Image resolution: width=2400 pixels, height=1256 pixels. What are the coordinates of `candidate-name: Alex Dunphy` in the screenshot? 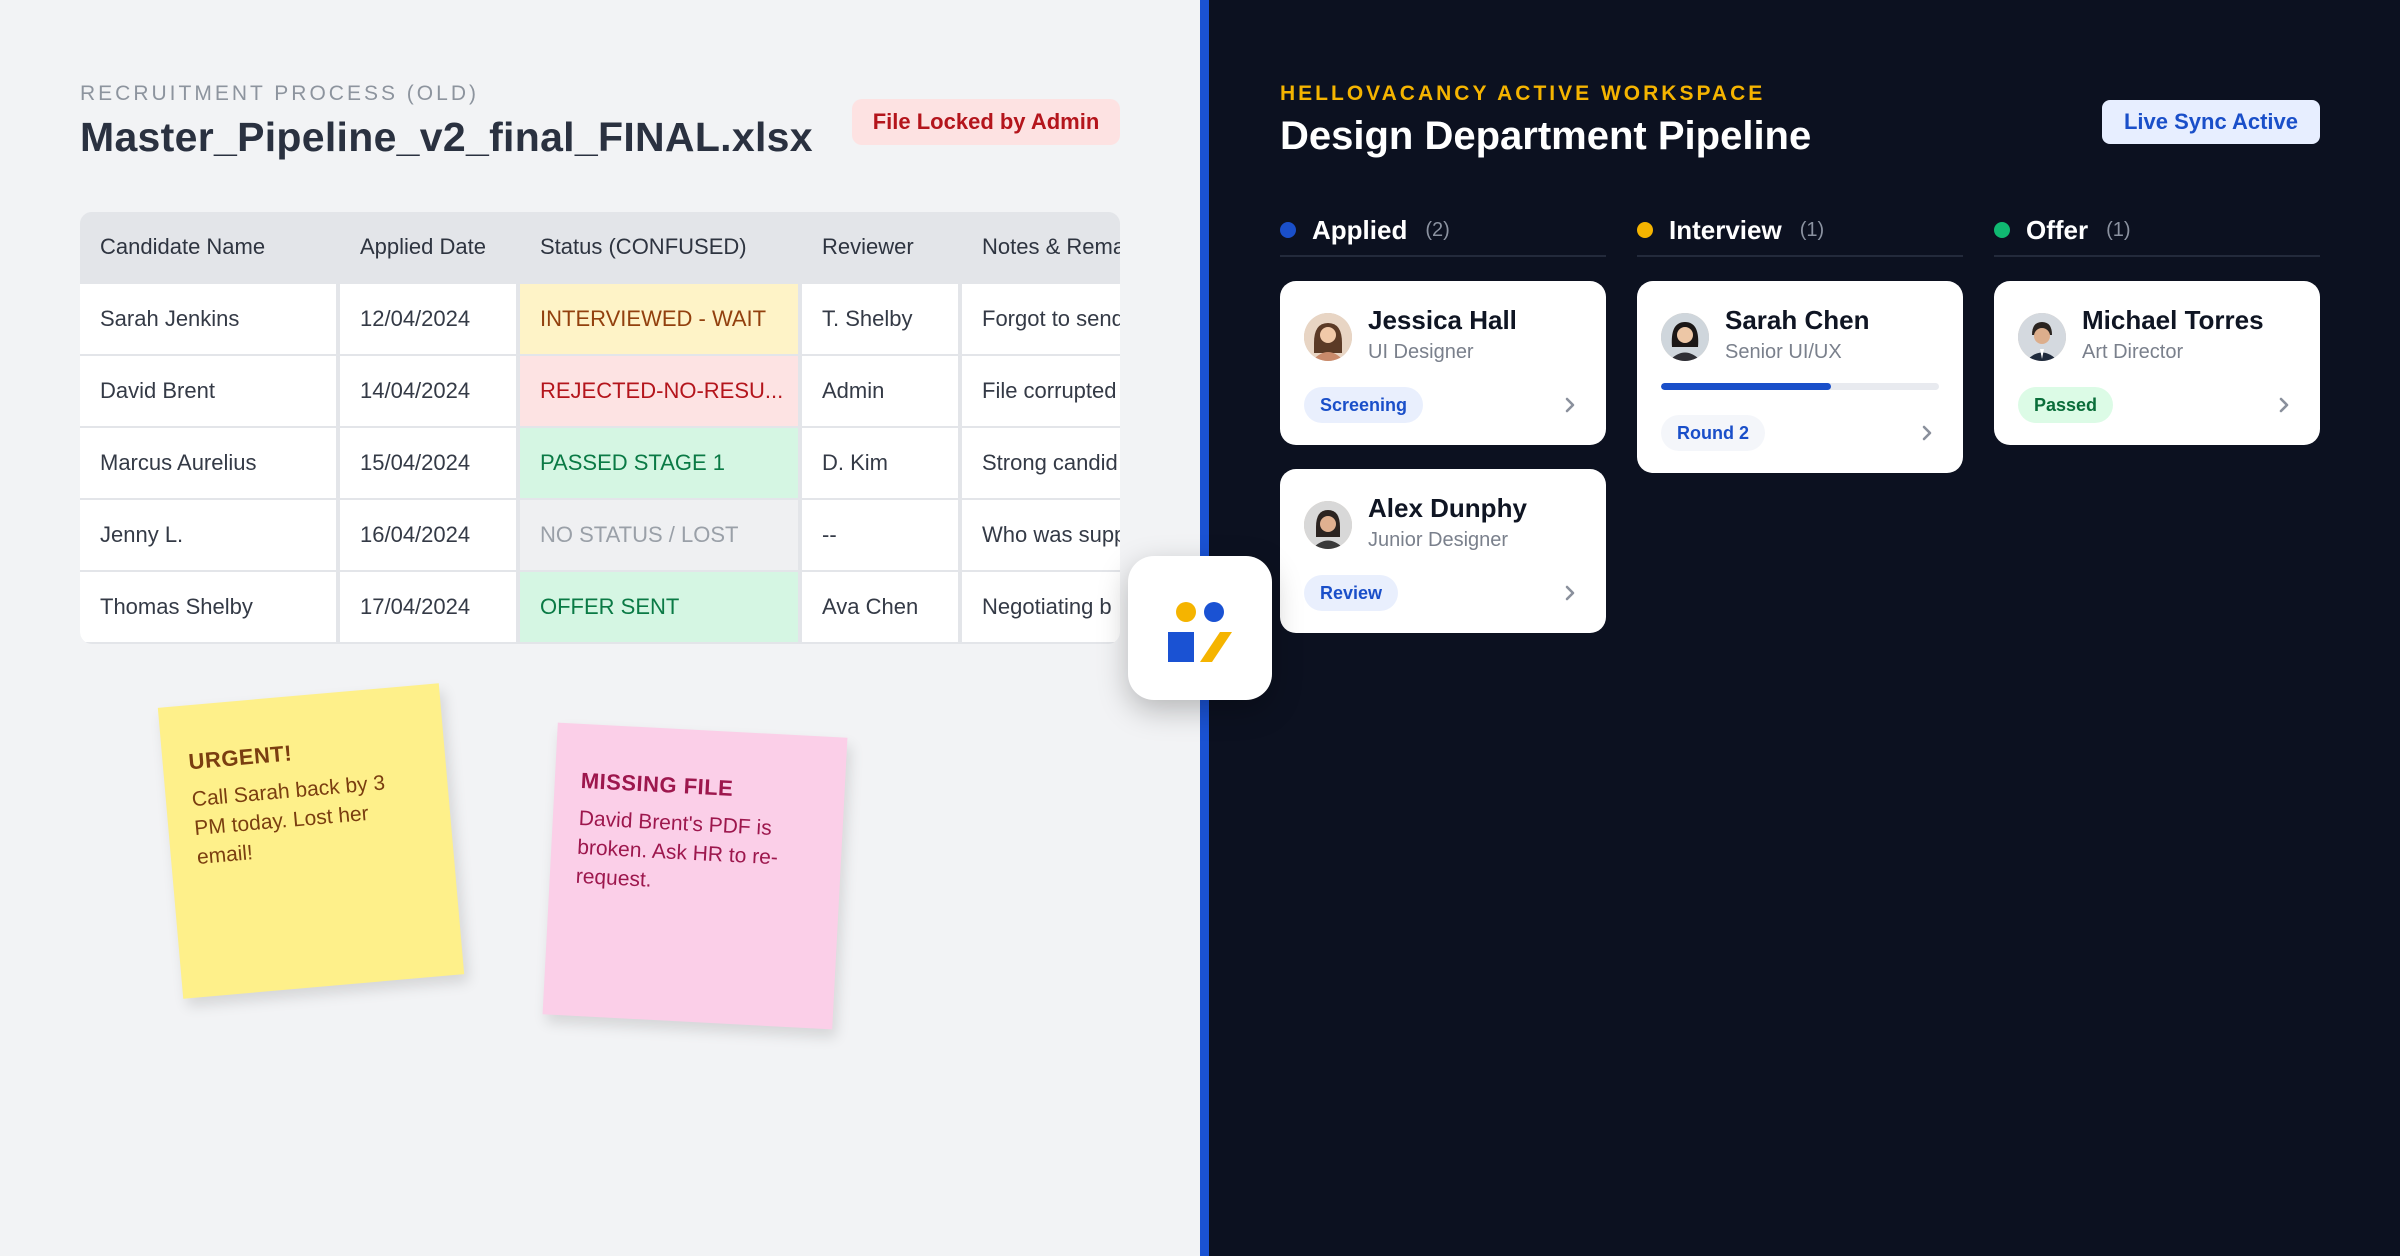 It's located at (1447, 508).